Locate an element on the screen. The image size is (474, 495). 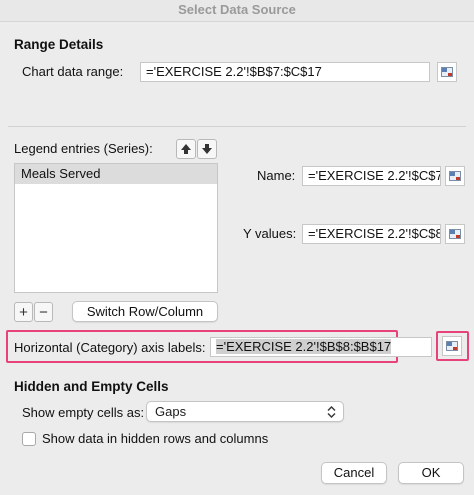
range-details-heading: Range Details is located at coordinates (59, 44).